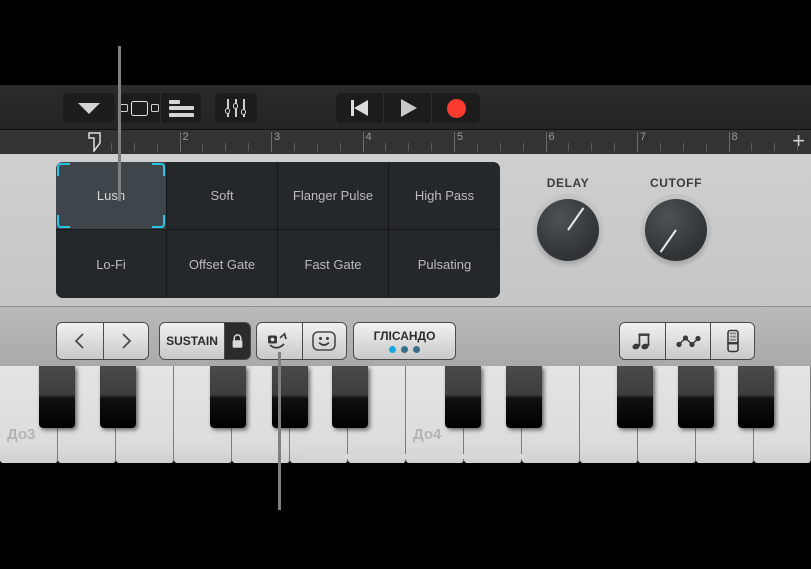 The height and width of the screenshot is (569, 811). I want to click on rewind-icon, so click(359, 108).